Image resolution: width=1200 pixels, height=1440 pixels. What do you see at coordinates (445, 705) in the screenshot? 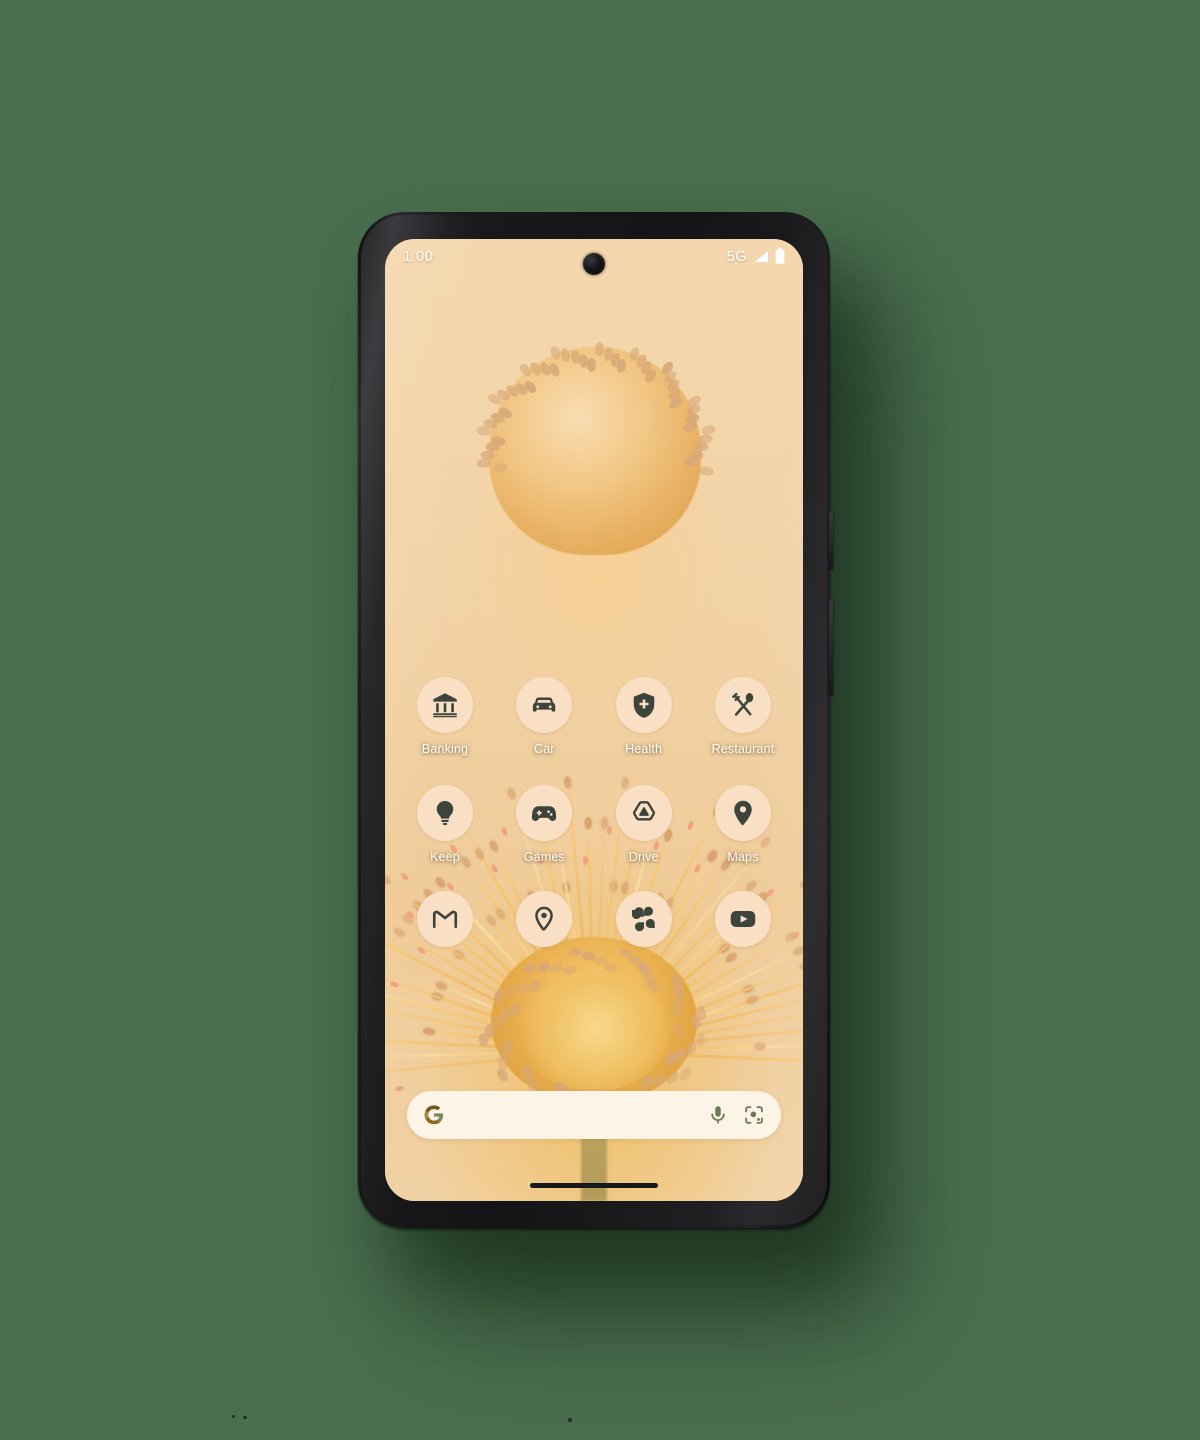
I see `bank-icon` at bounding box center [445, 705].